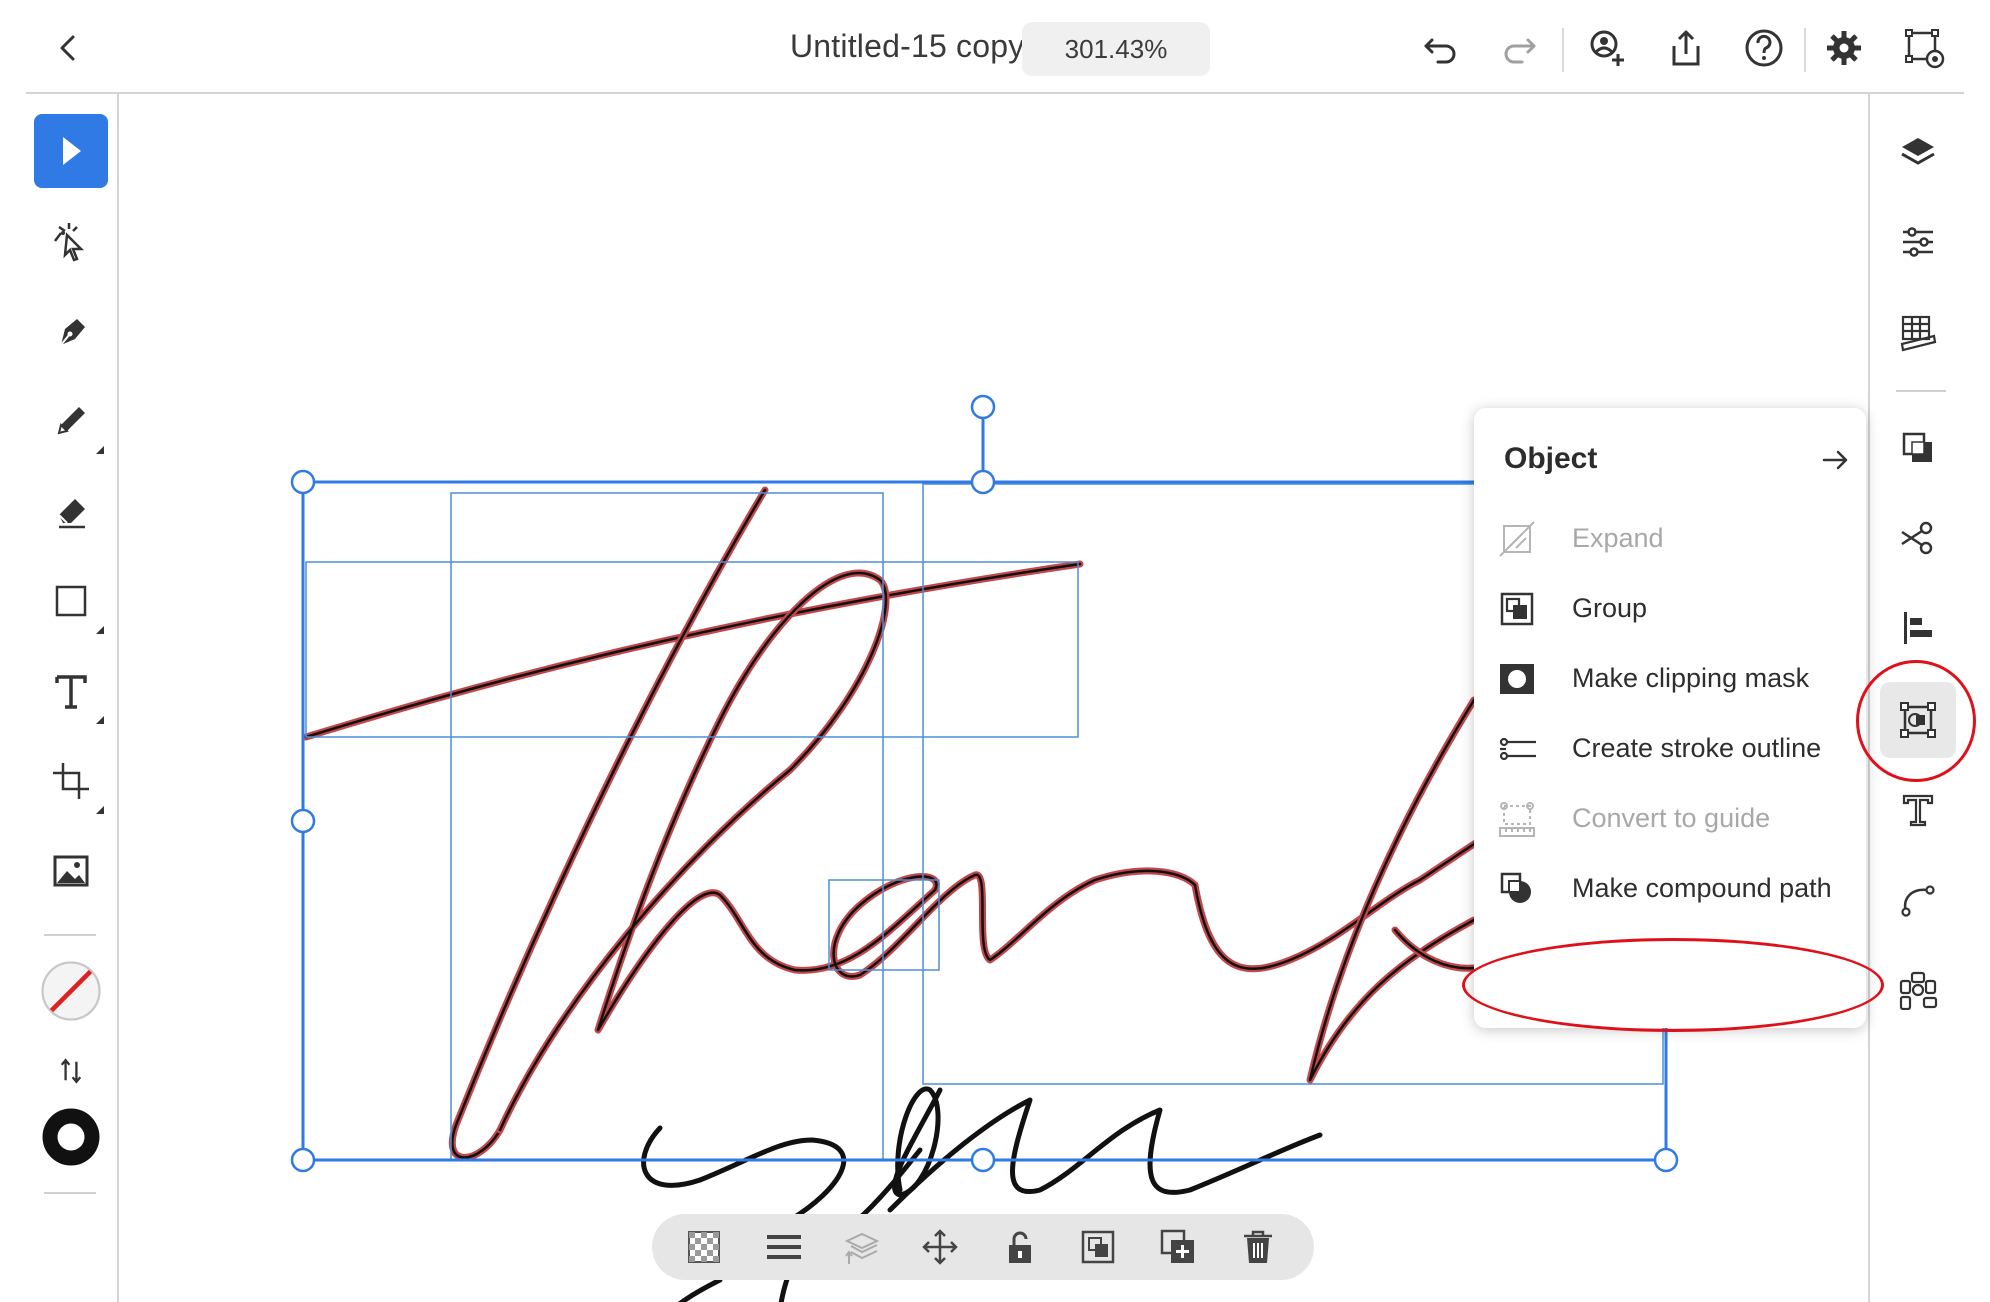 This screenshot has width=1990, height=1302. What do you see at coordinates (68, 48) in the screenshot?
I see `back-chevron-icon` at bounding box center [68, 48].